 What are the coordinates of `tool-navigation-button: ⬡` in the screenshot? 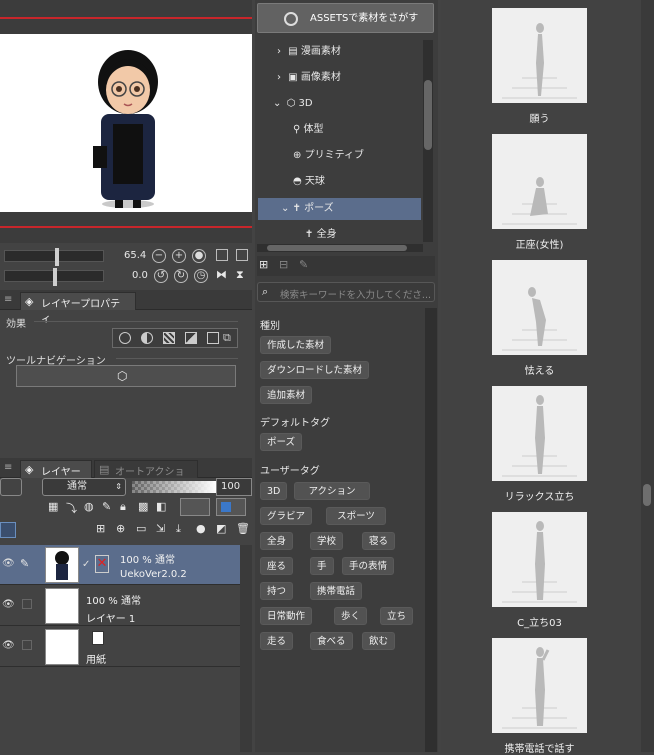 It's located at (126, 376).